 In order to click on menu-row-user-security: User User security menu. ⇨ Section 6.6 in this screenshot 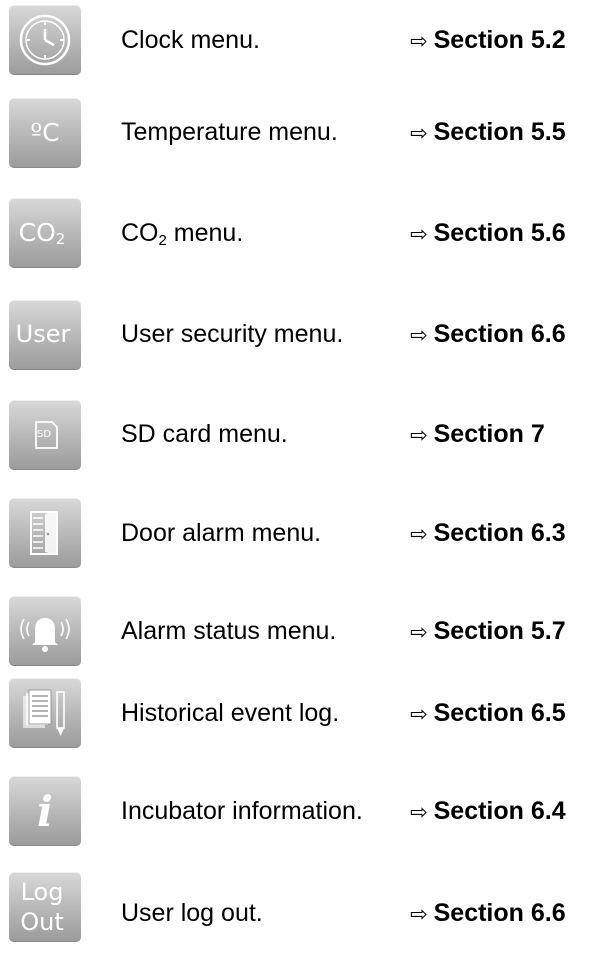, I will do `click(301, 338)`.